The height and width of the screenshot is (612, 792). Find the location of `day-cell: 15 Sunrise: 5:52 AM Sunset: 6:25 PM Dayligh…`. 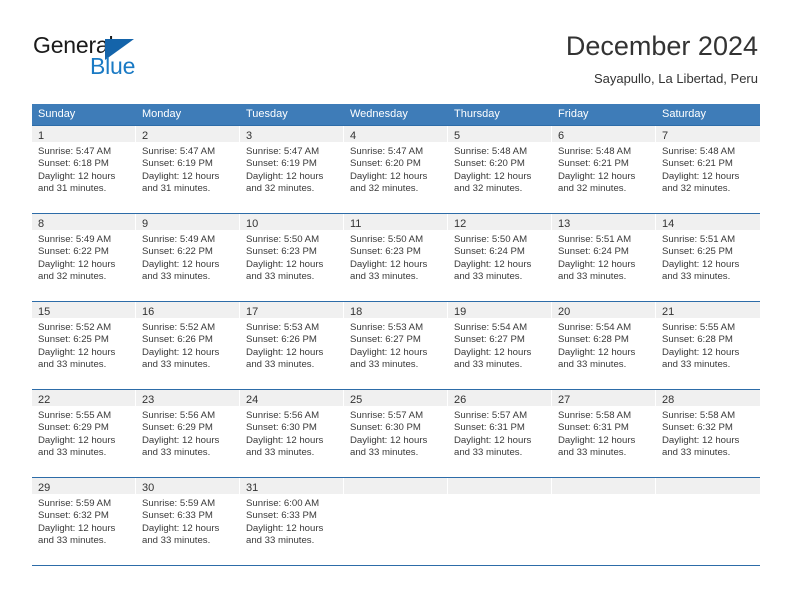

day-cell: 15 Sunrise: 5:52 AM Sunset: 6:25 PM Dayligh… is located at coordinates (84, 345).